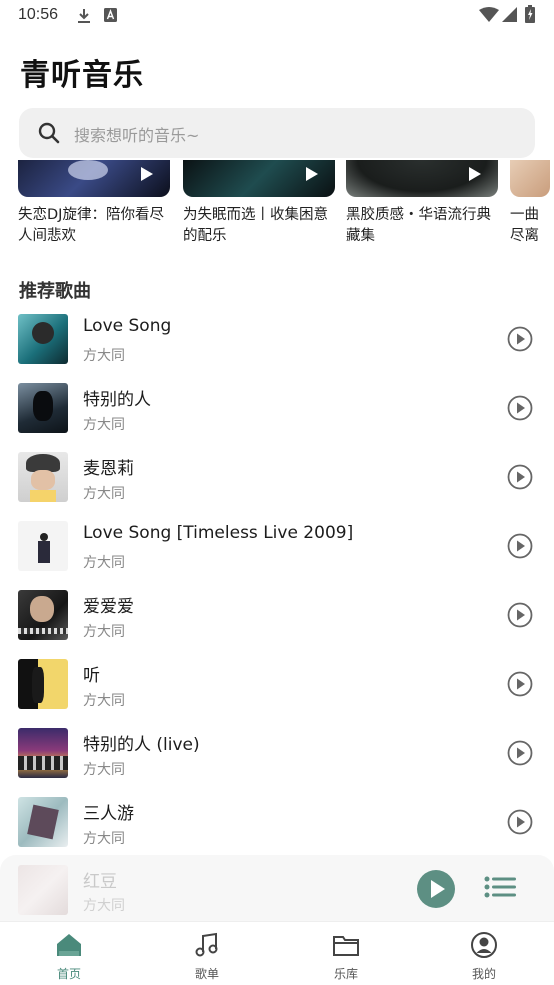 The width and height of the screenshot is (554, 985). What do you see at coordinates (502, 888) in the screenshot?
I see `playlist-queue-icon` at bounding box center [502, 888].